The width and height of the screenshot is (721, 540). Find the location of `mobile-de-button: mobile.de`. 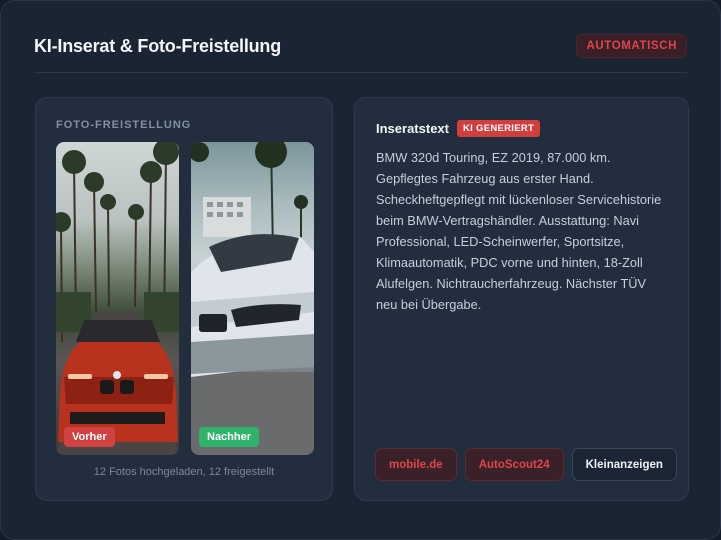

mobile-de-button: mobile.de is located at coordinates (416, 464).